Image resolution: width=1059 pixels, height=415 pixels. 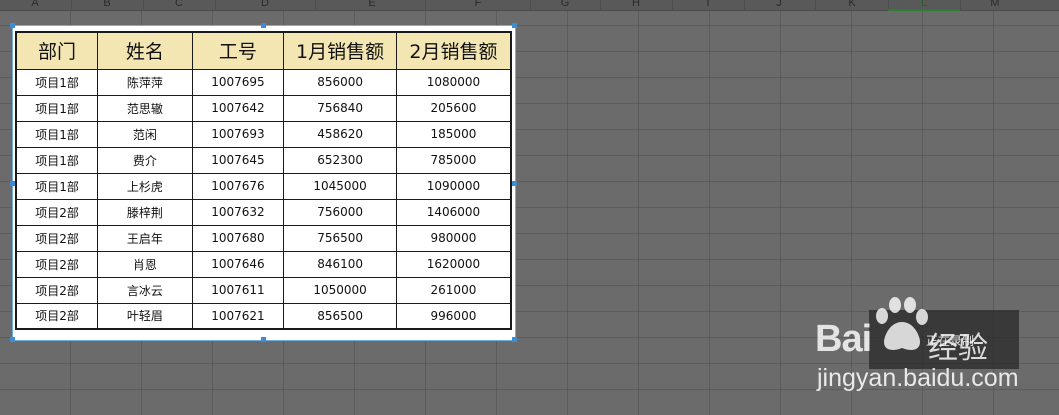 I want to click on cell-employee-id: 1007642, so click(x=238, y=108).